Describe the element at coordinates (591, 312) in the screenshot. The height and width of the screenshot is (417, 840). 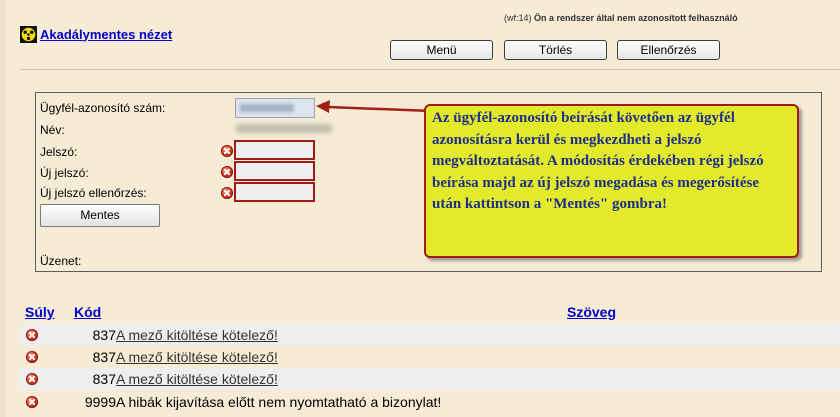
I see `column-header-text: Szöveg` at that location.